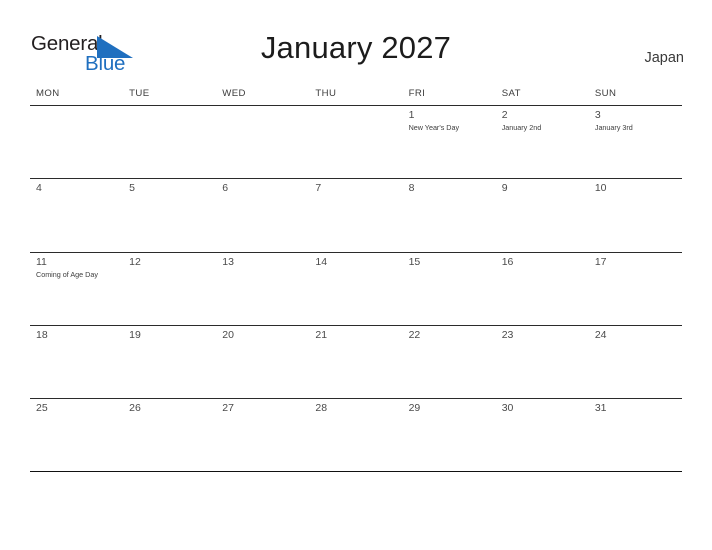 This screenshot has height=550, width=712. I want to click on day-number: 26, so click(135, 408).